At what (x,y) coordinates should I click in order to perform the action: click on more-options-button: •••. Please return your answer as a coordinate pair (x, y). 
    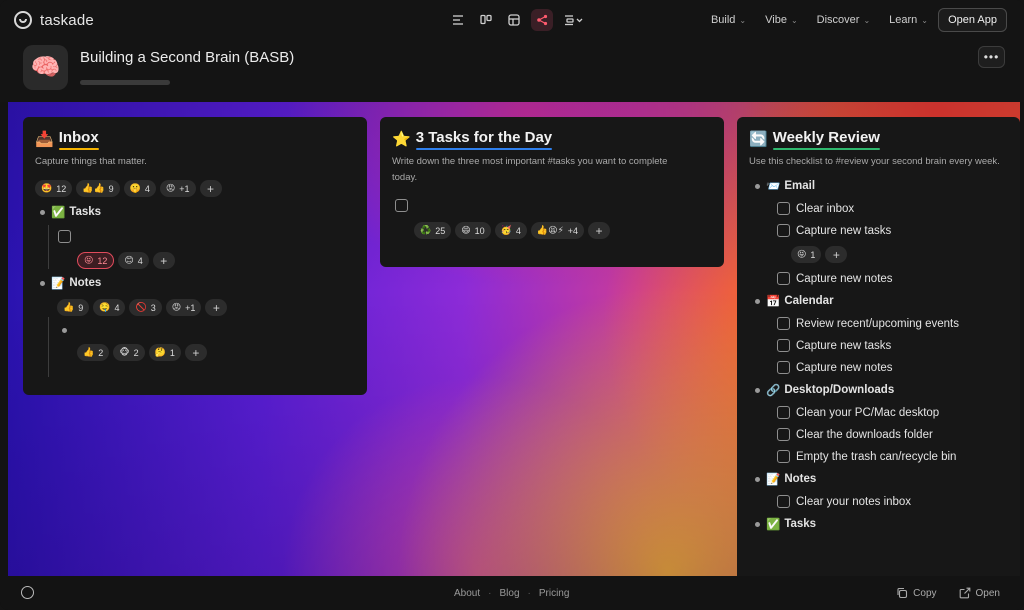
    Looking at the image, I should click on (991, 57).